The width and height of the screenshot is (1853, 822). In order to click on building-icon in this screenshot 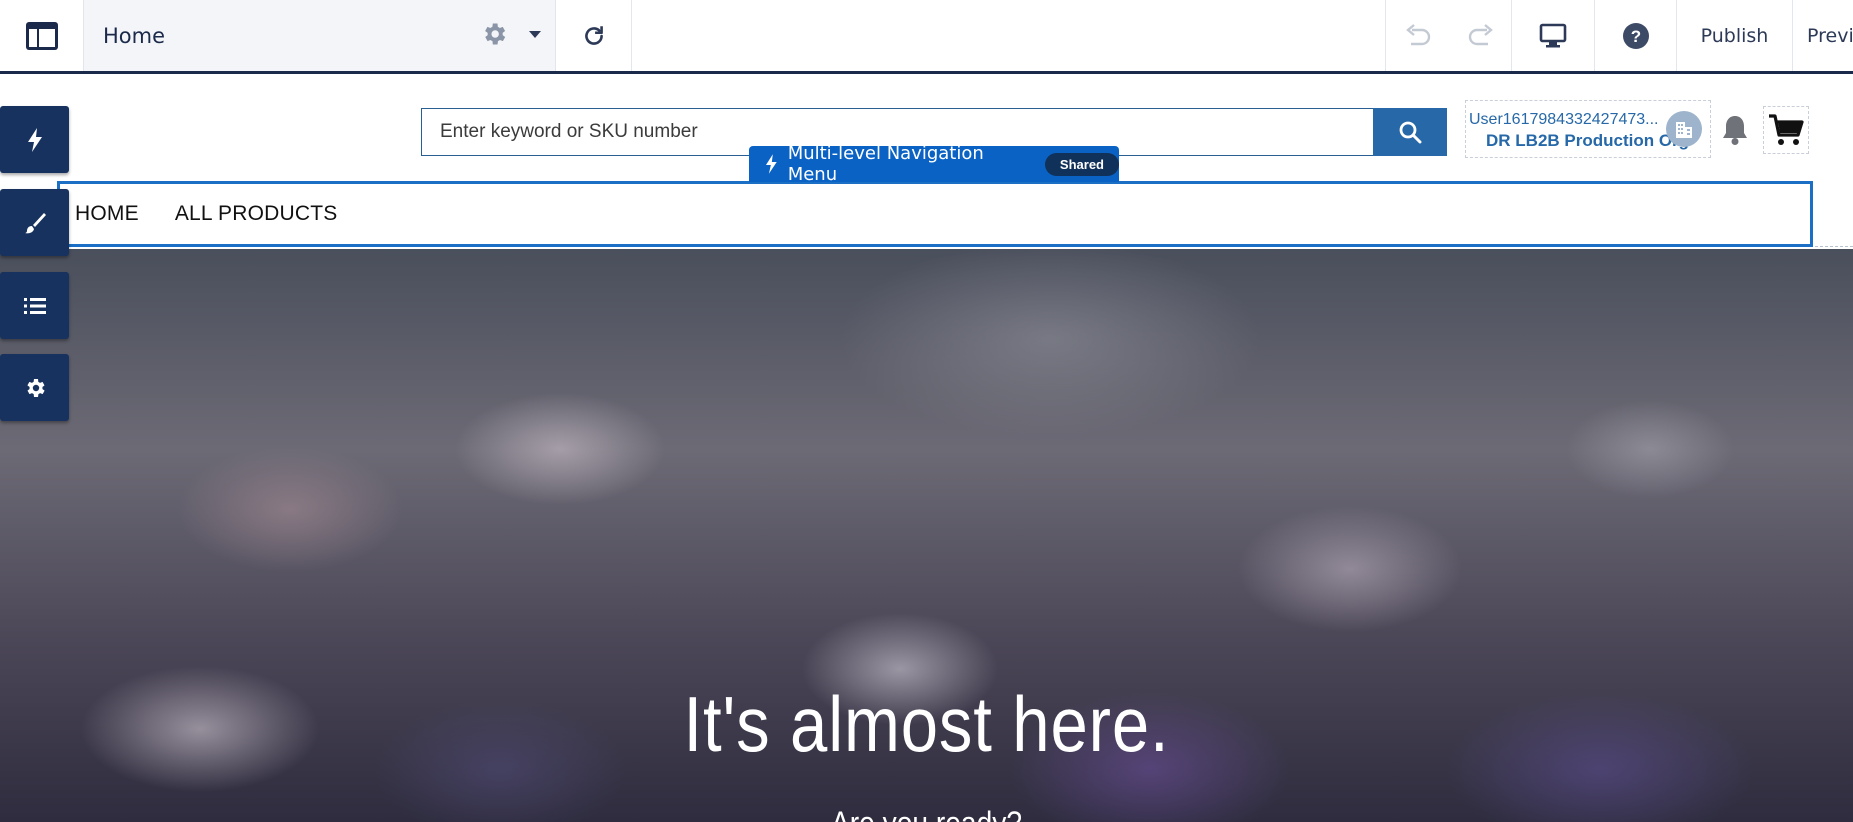, I will do `click(1684, 130)`.